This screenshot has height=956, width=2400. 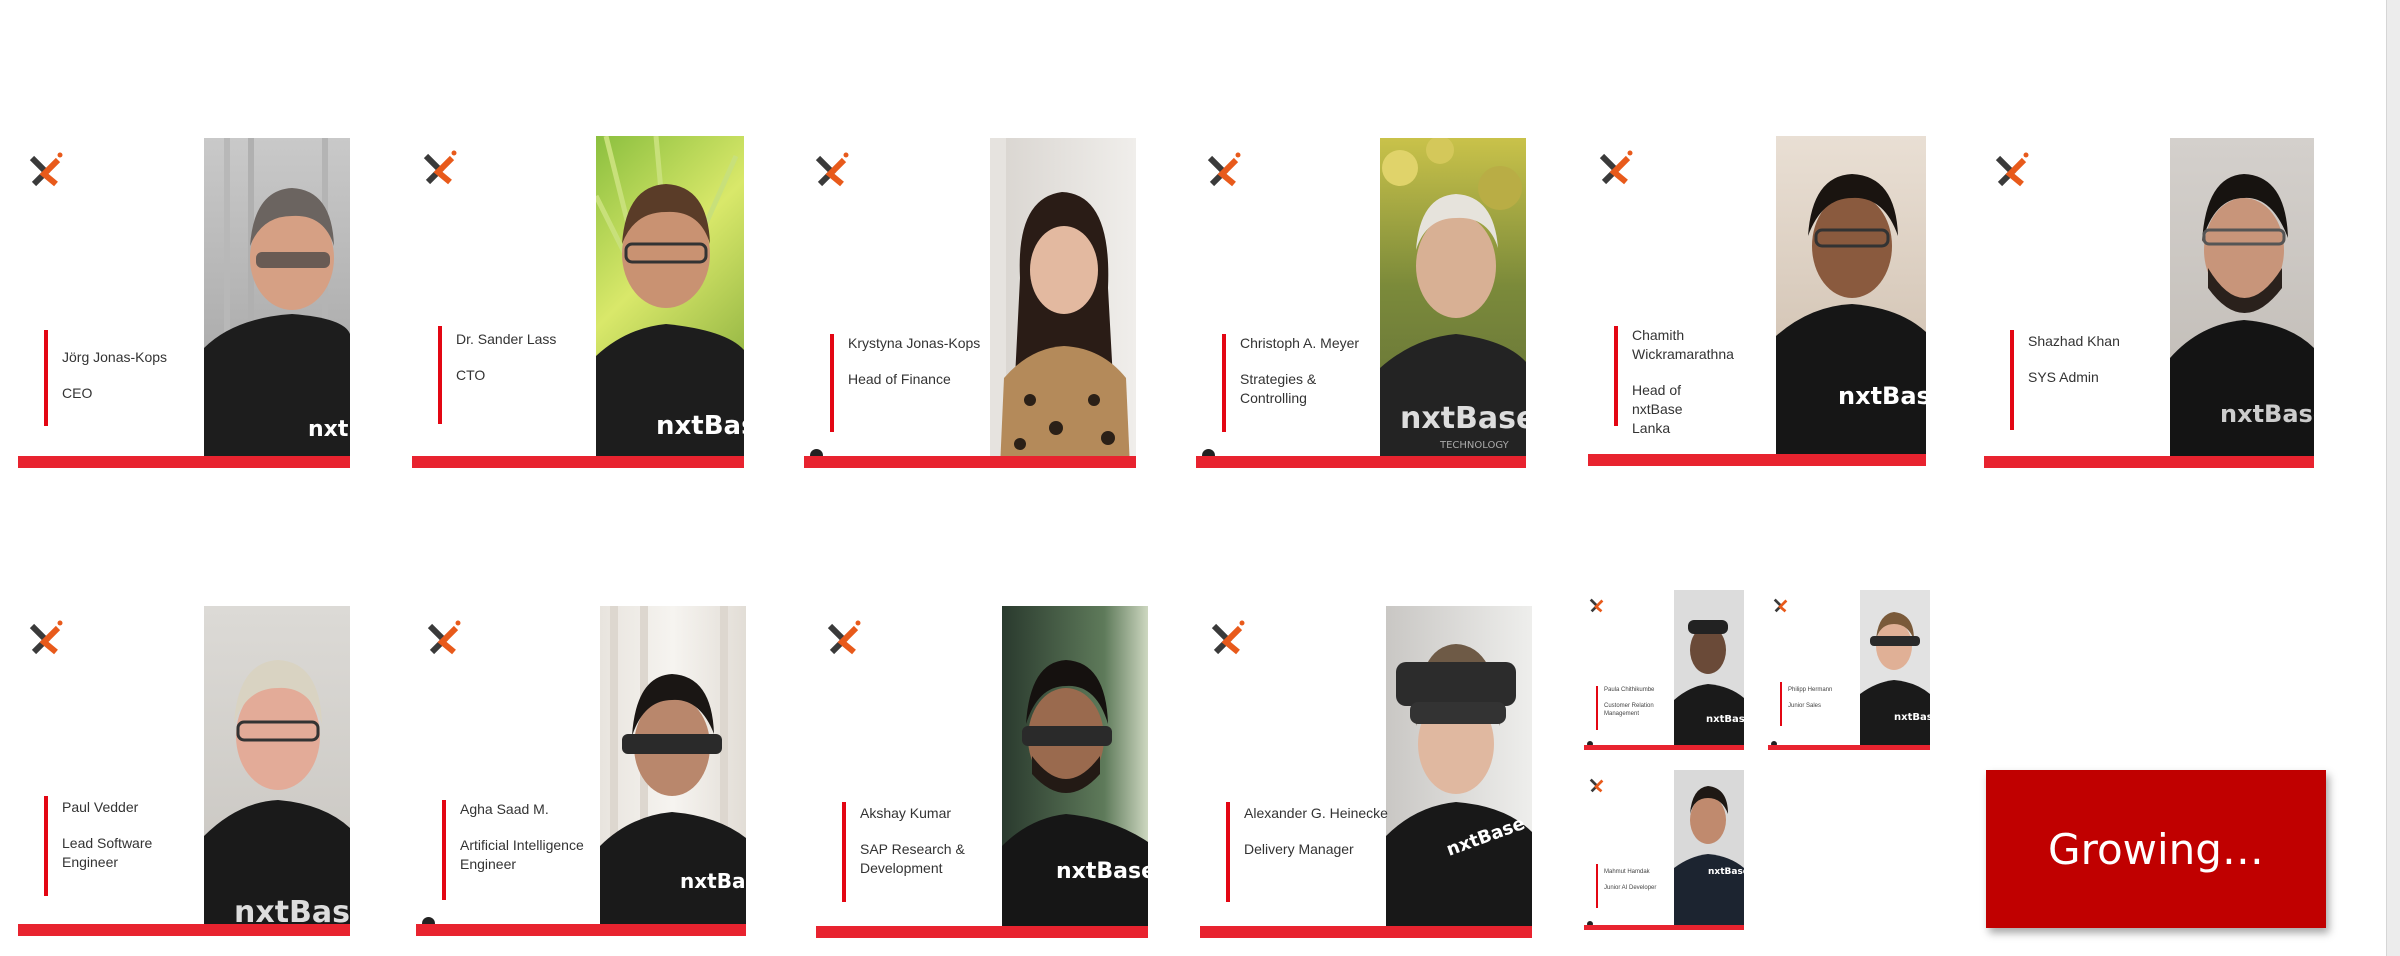 What do you see at coordinates (1810, 690) in the screenshot?
I see `member-name: Philipp Hermann` at bounding box center [1810, 690].